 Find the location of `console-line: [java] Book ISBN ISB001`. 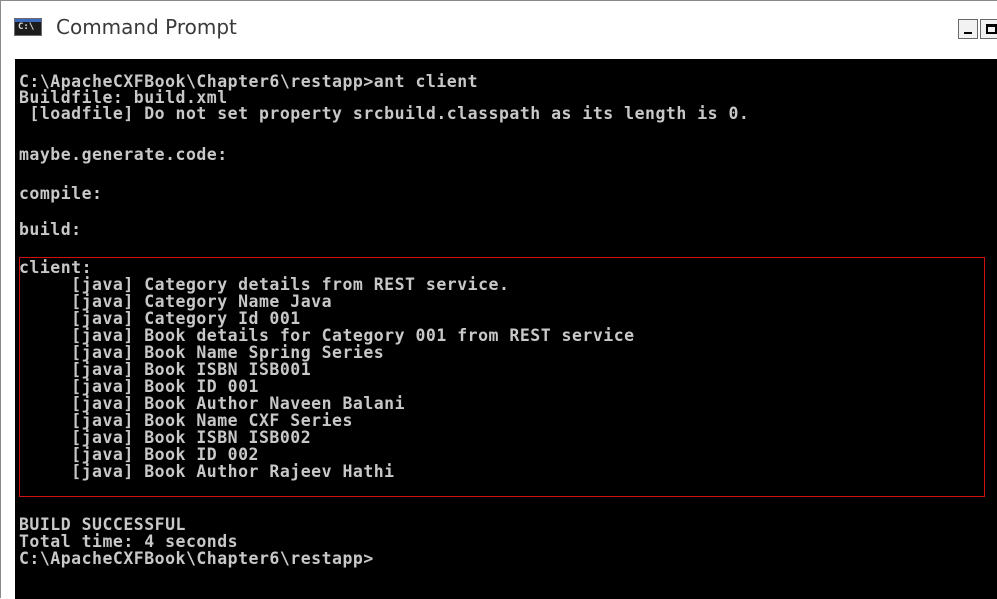

console-line: [java] Book ISBN ISB001 is located at coordinates (165, 369).